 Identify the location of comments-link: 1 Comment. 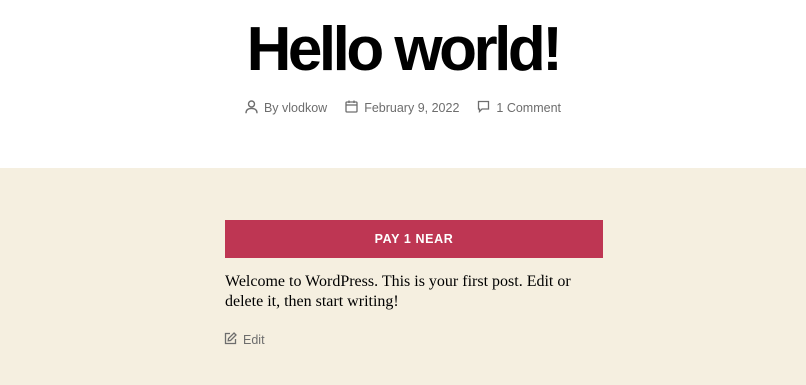
(528, 108).